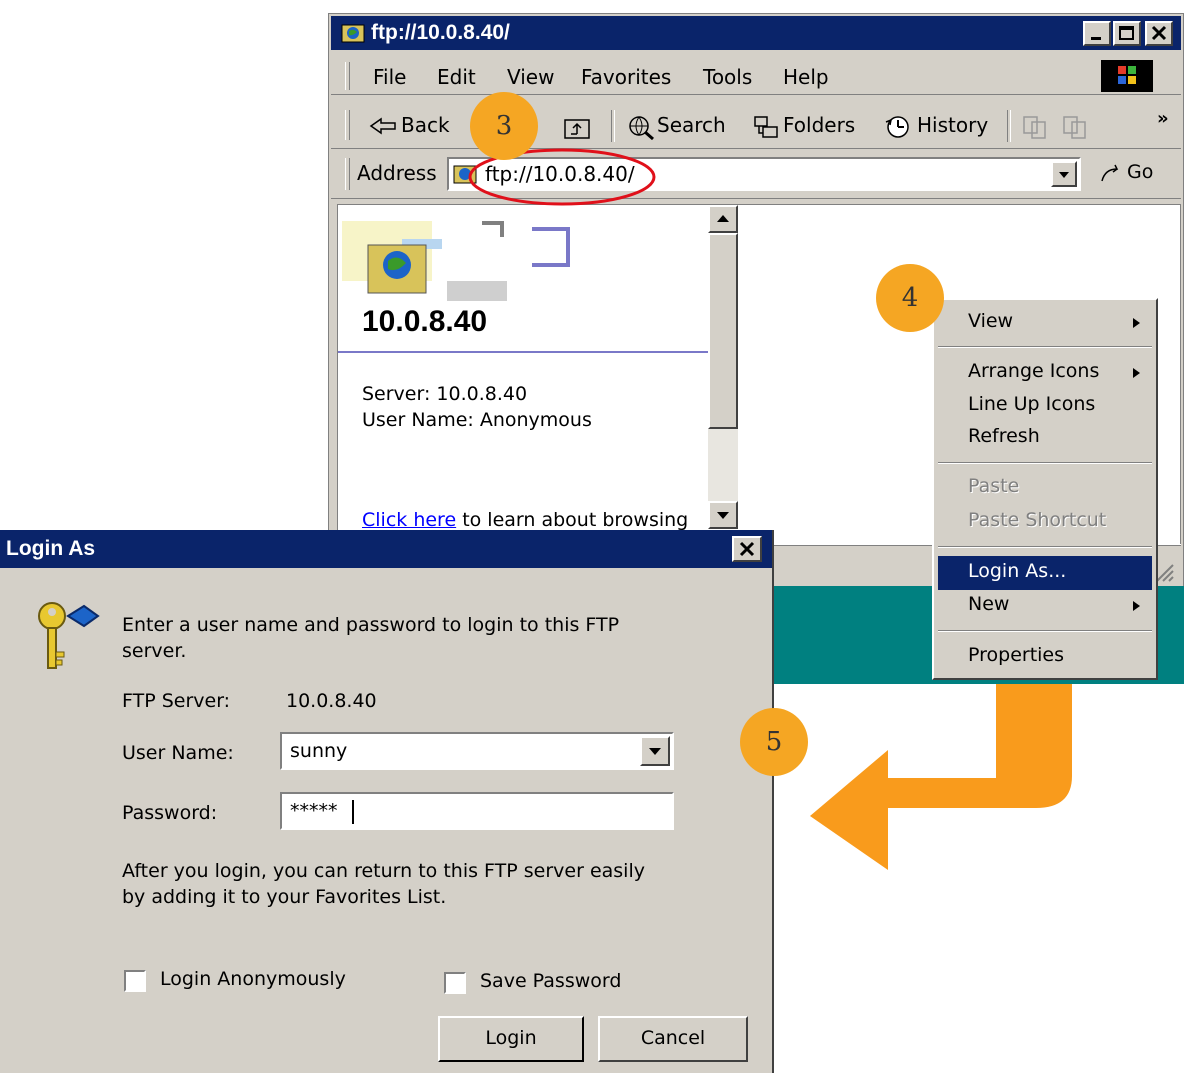 The width and height of the screenshot is (1184, 1073). What do you see at coordinates (353, 812) in the screenshot?
I see `text-cursor` at bounding box center [353, 812].